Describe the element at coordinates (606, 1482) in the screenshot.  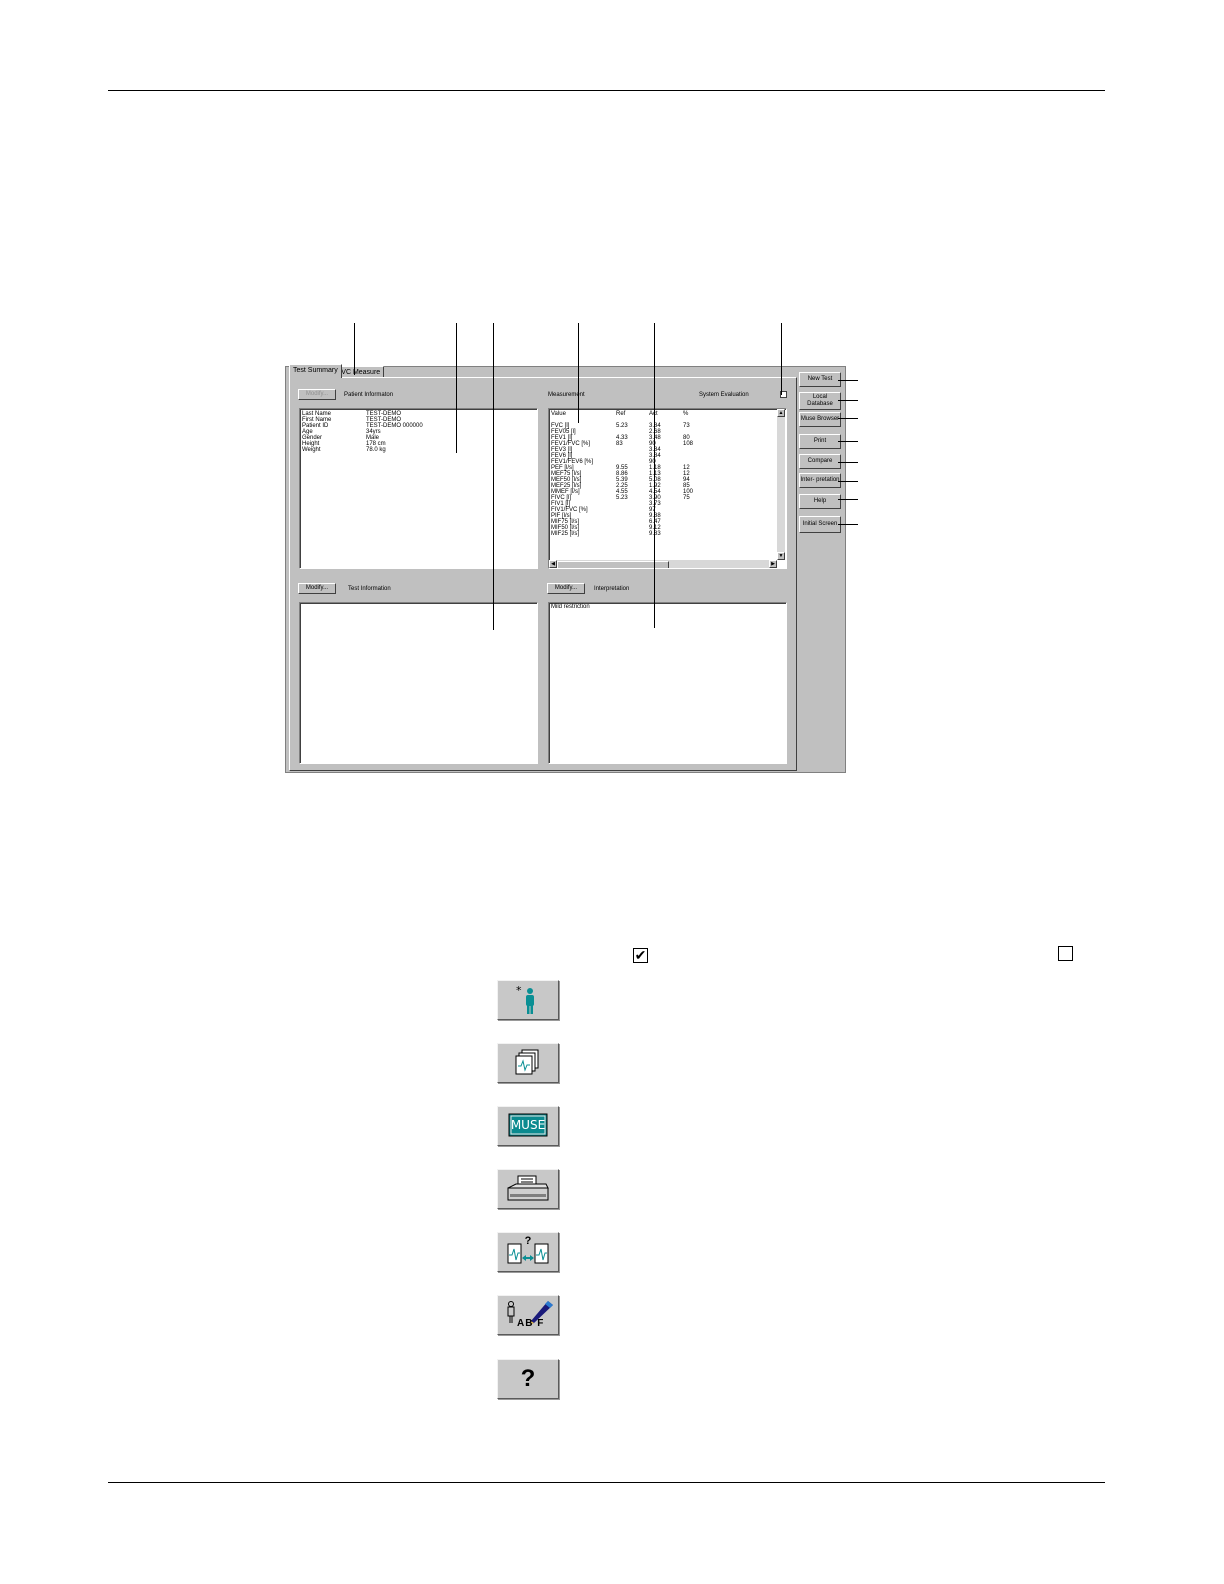
I see `footer-rule` at that location.